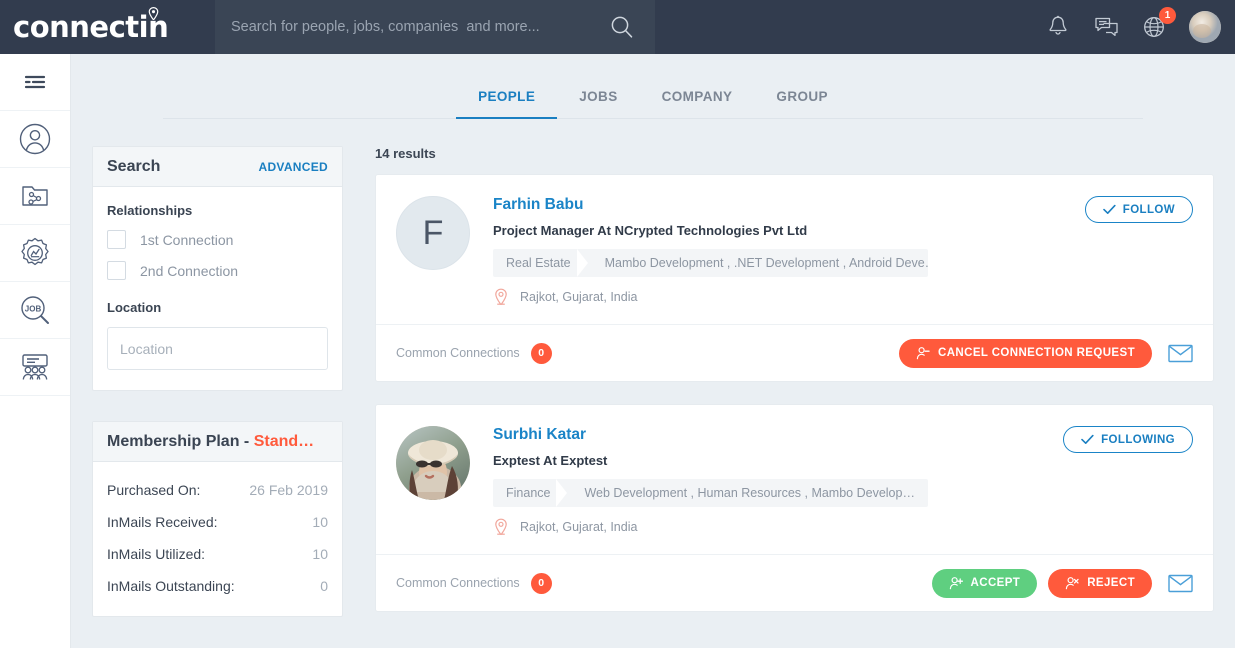 The width and height of the screenshot is (1235, 648). What do you see at coordinates (162, 522) in the screenshot?
I see `membership-key: InMails Received:` at bounding box center [162, 522].